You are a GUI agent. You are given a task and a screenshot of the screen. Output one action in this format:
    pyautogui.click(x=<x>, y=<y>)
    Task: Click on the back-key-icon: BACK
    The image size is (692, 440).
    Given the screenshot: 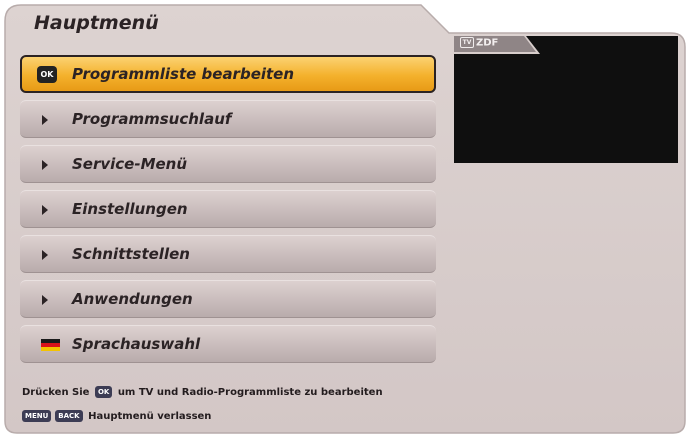 What is the action you would take?
    pyautogui.click(x=69, y=416)
    